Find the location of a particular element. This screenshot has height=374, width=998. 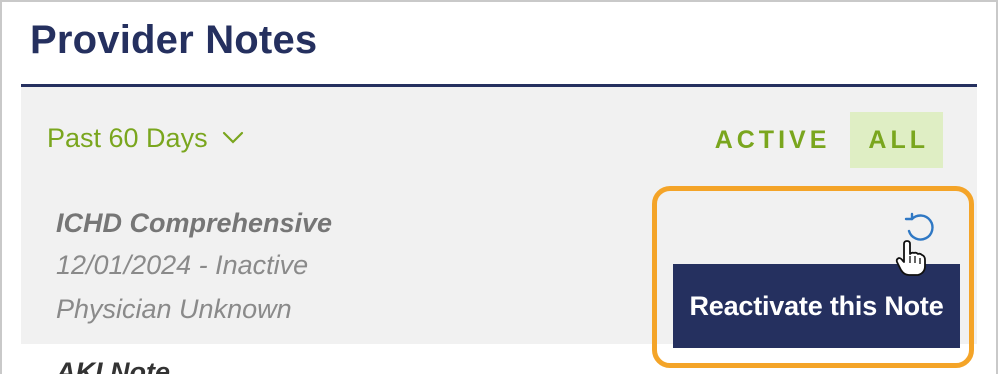

reactivate-tooltip: Reactivate this Note is located at coordinates (816, 306).